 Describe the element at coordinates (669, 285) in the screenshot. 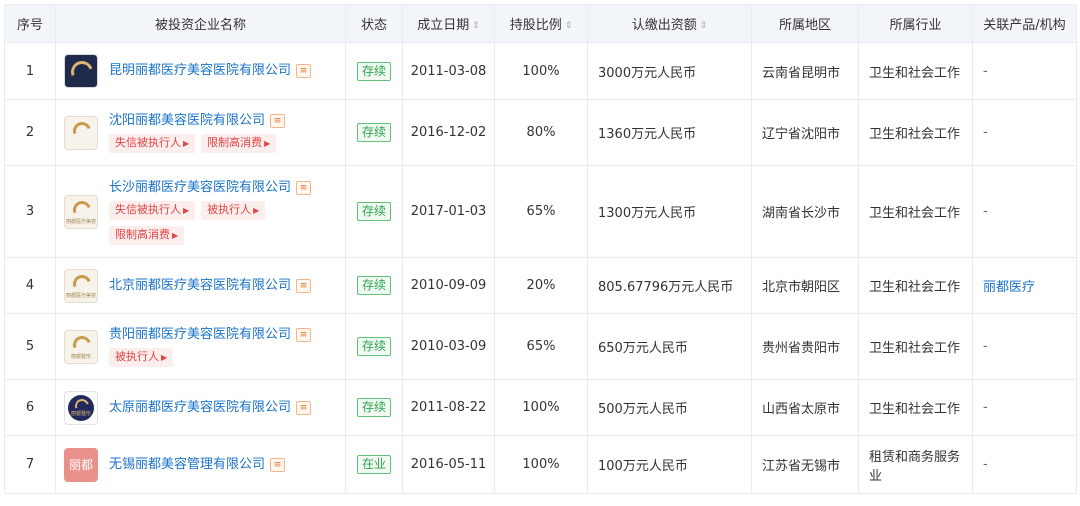

I see `capital-cell: 805.67796万元人民币` at that location.